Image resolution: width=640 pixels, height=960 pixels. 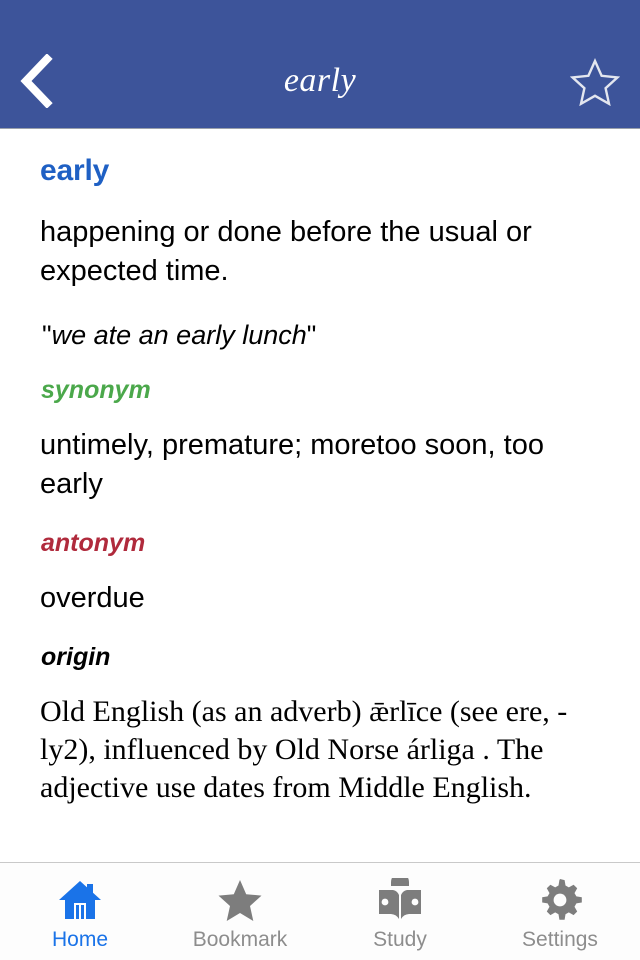 What do you see at coordinates (560, 939) in the screenshot?
I see `tab-settings-label: Settings` at bounding box center [560, 939].